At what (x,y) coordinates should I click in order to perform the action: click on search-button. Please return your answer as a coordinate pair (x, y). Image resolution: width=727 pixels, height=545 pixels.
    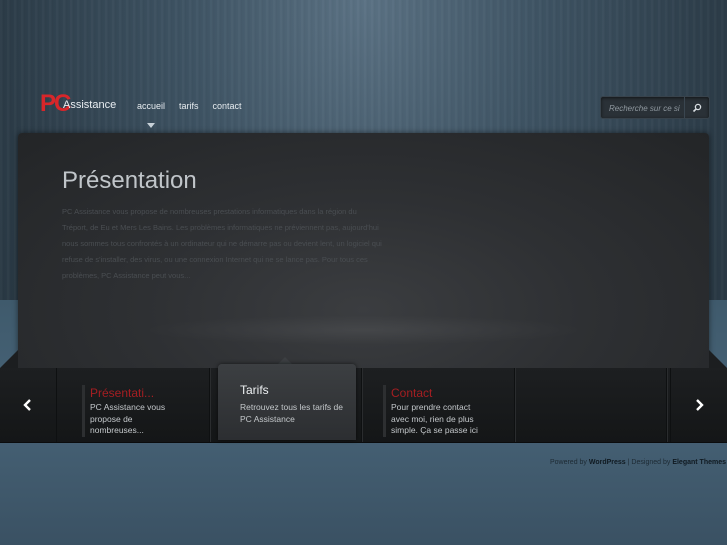
    Looking at the image, I should click on (696, 107).